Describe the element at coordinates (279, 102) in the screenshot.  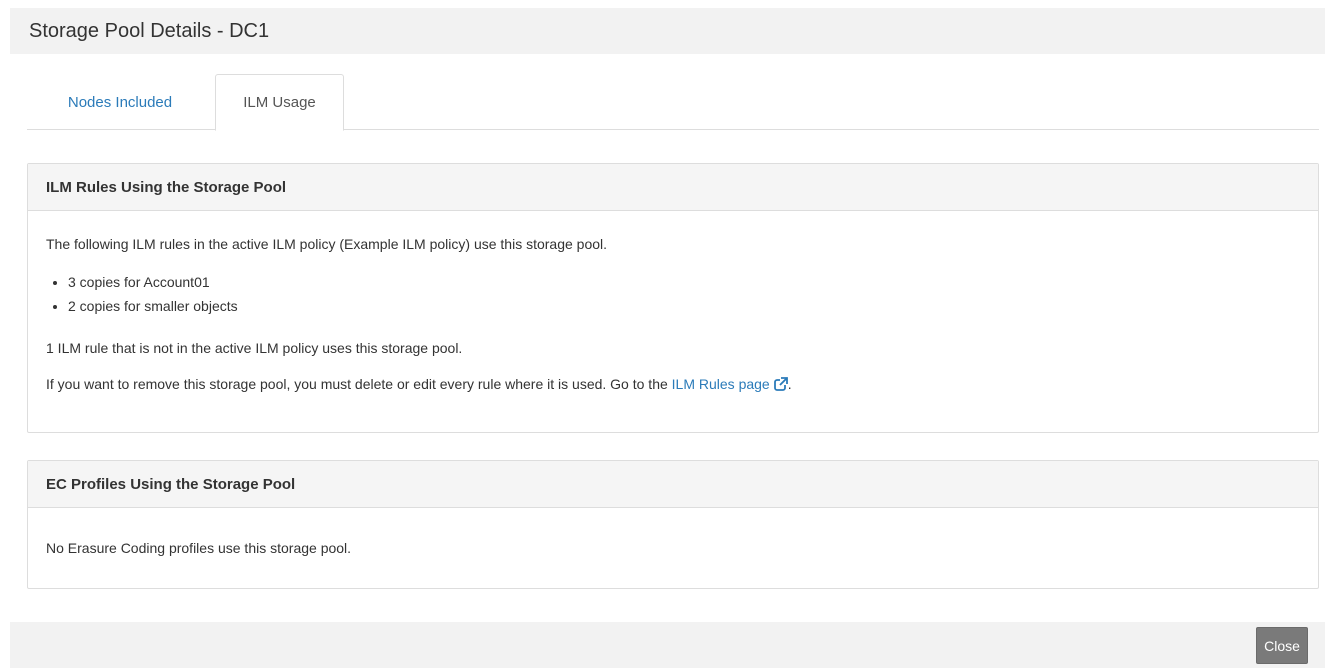
I see `tab-ilm-usage: ILM Usage` at that location.